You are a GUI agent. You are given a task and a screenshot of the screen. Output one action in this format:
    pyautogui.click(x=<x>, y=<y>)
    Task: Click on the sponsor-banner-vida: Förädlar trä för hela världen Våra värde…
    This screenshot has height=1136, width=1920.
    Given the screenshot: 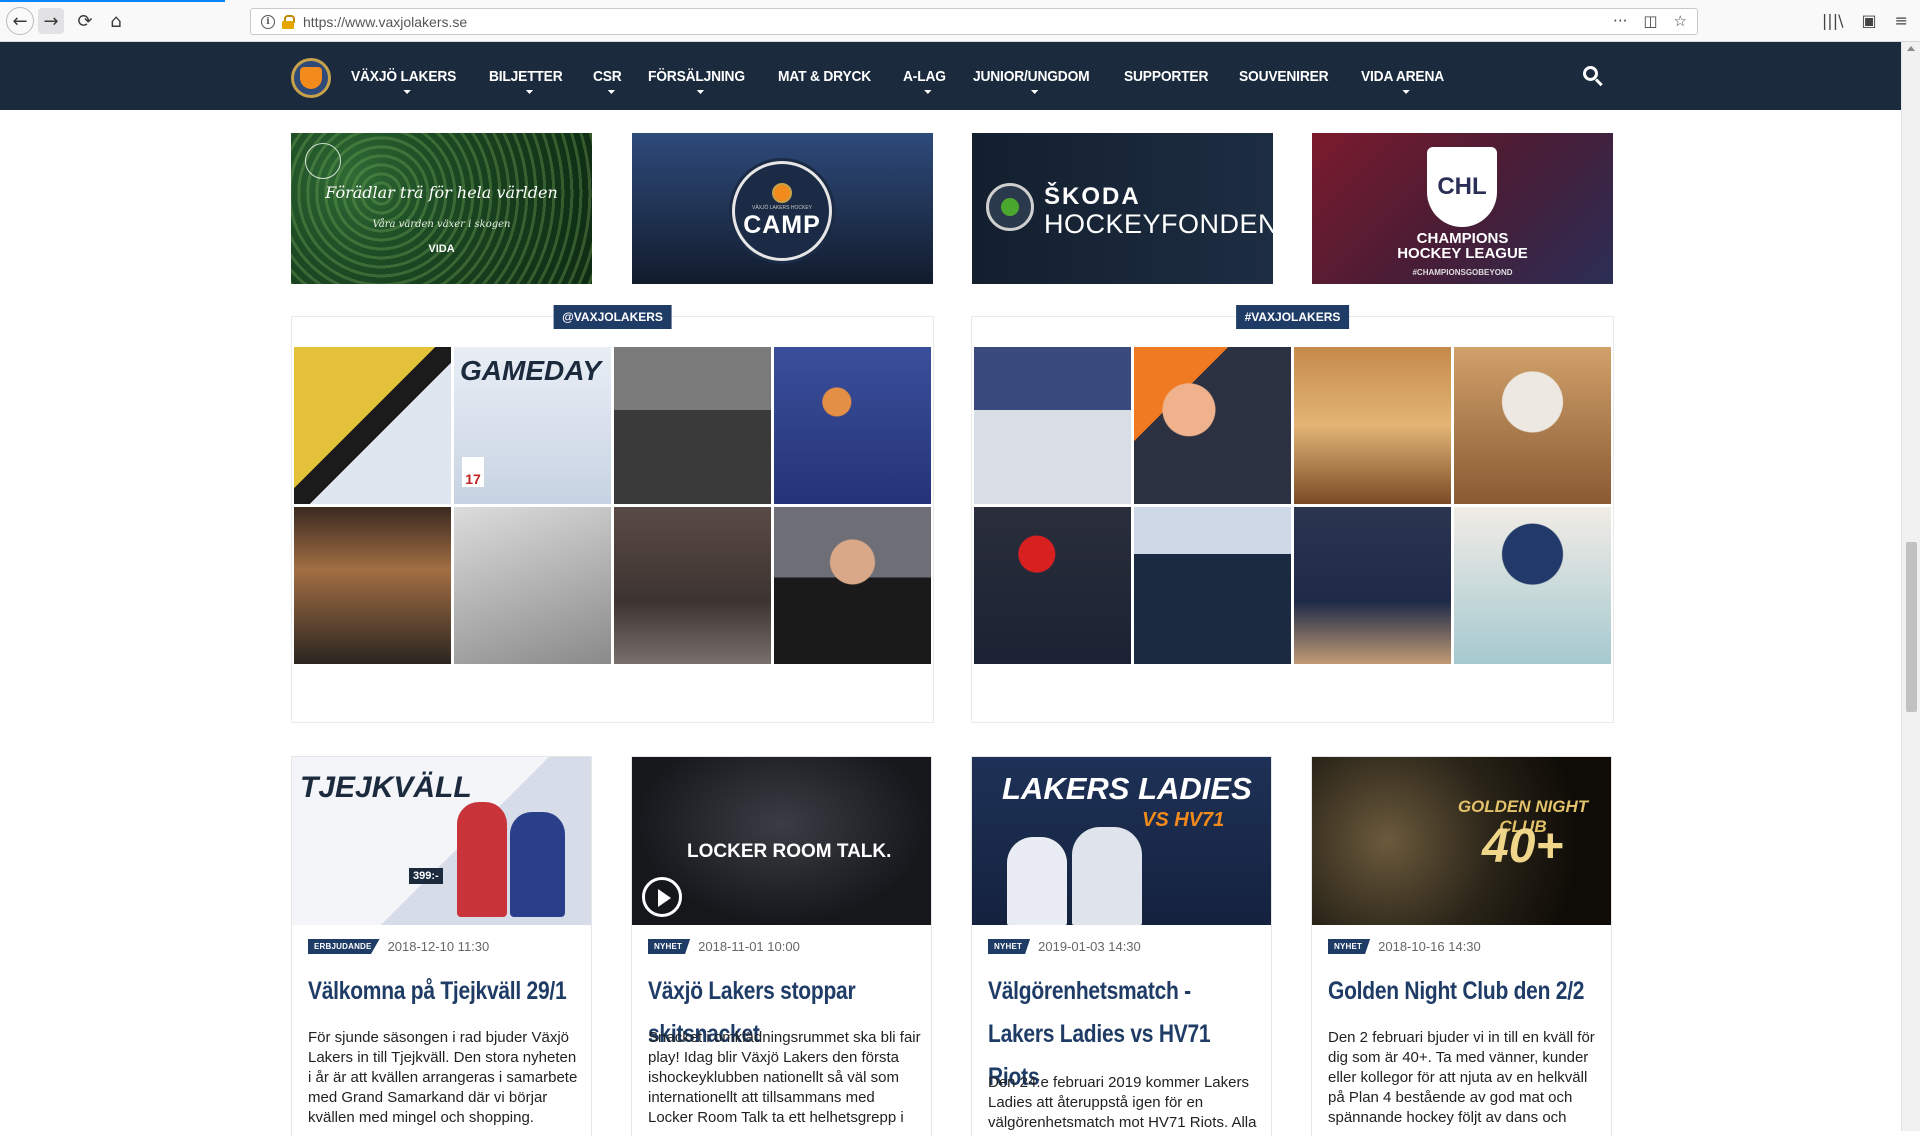 What is the action you would take?
    pyautogui.click(x=441, y=208)
    